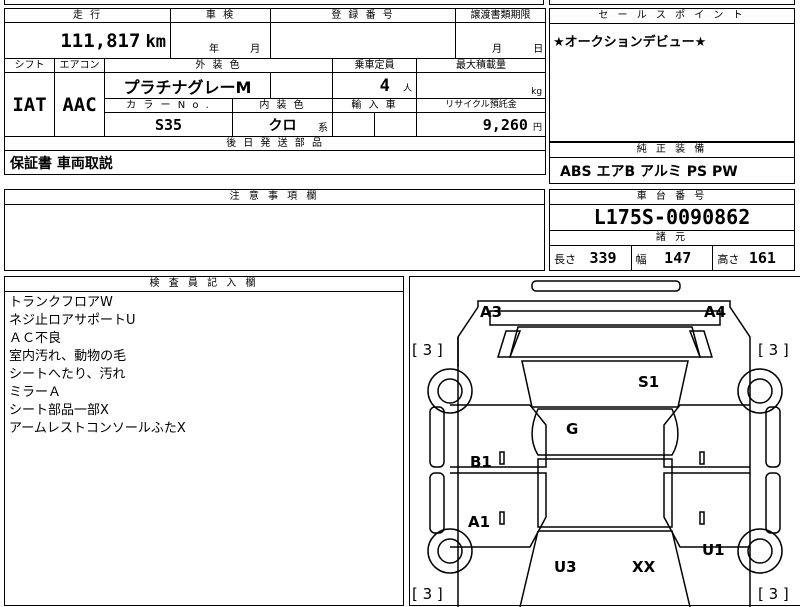 The width and height of the screenshot is (800, 607). What do you see at coordinates (678, 258) in the screenshot?
I see `spec-width-value: 147` at bounding box center [678, 258].